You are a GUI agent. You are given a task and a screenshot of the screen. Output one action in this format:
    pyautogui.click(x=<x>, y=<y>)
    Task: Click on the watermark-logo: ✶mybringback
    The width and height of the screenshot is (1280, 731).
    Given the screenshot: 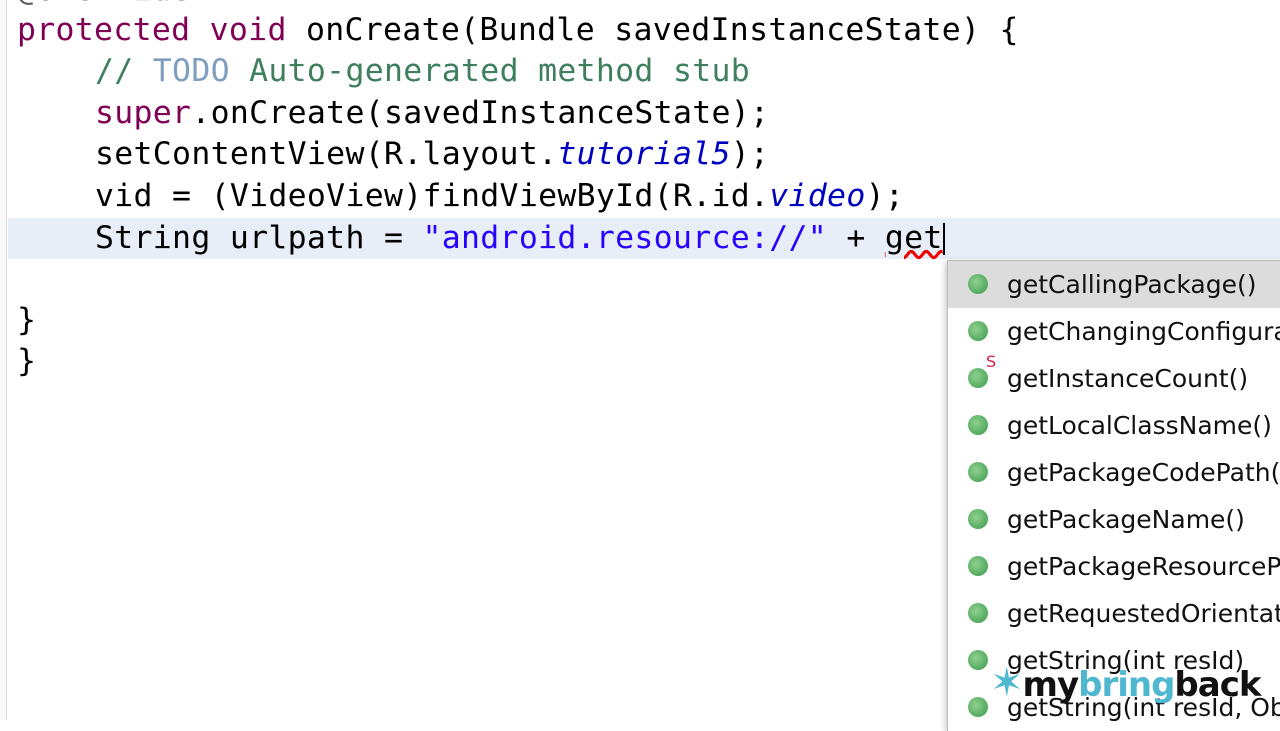 What is the action you would take?
    pyautogui.click(x=1125, y=683)
    